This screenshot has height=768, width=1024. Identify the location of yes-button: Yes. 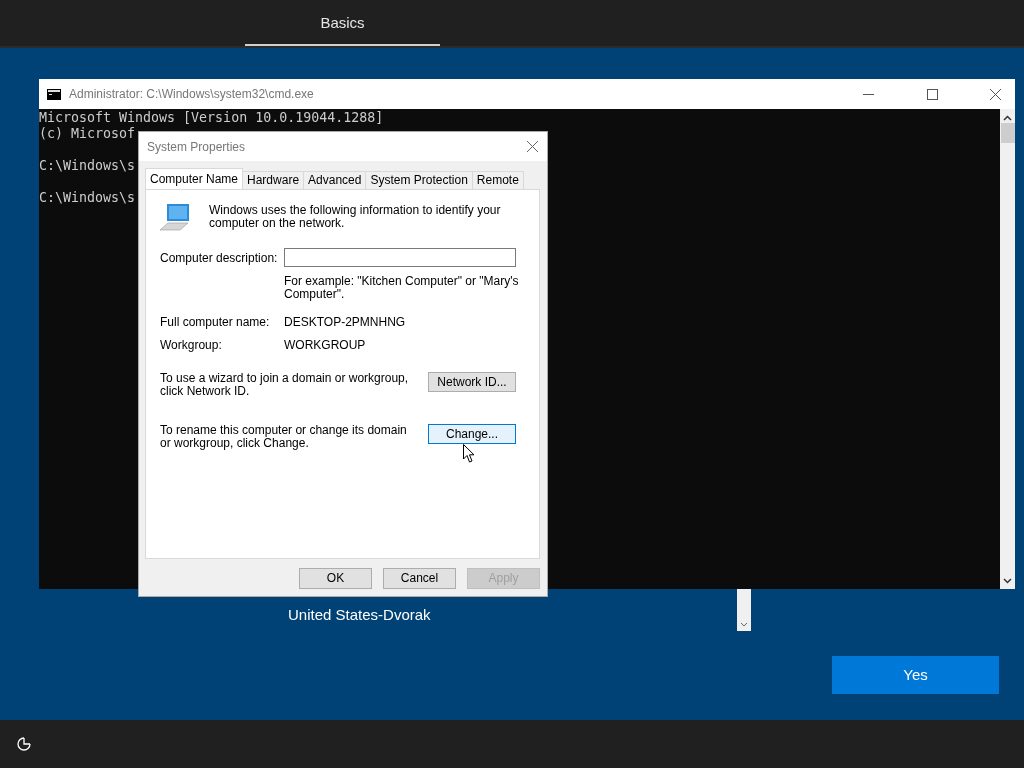
(915, 675).